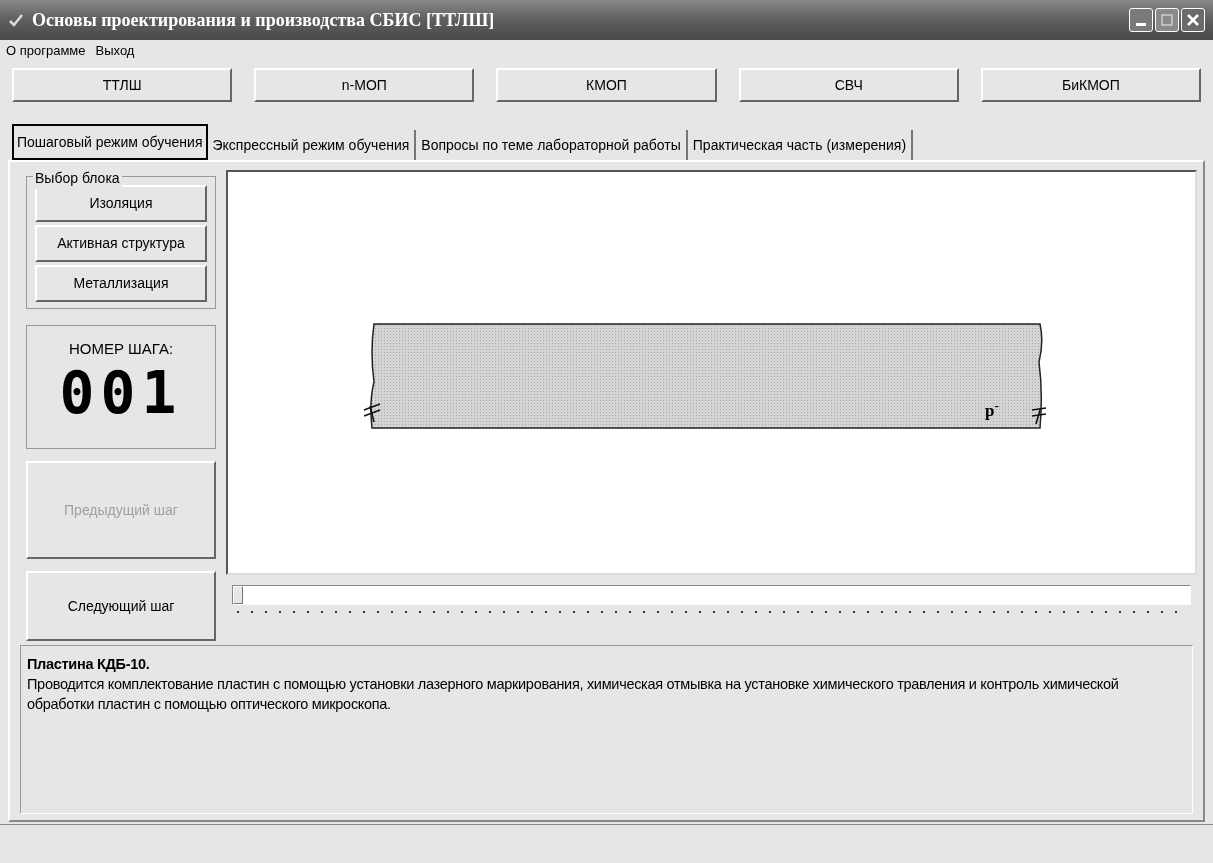  Describe the element at coordinates (1141, 20) in the screenshot. I see `minimize-button` at that location.